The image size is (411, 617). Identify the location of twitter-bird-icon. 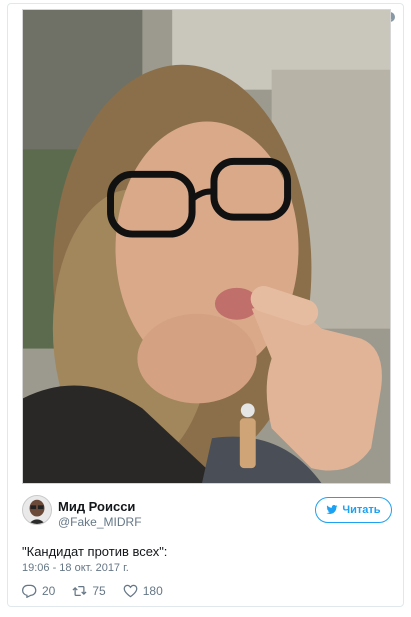
(332, 509).